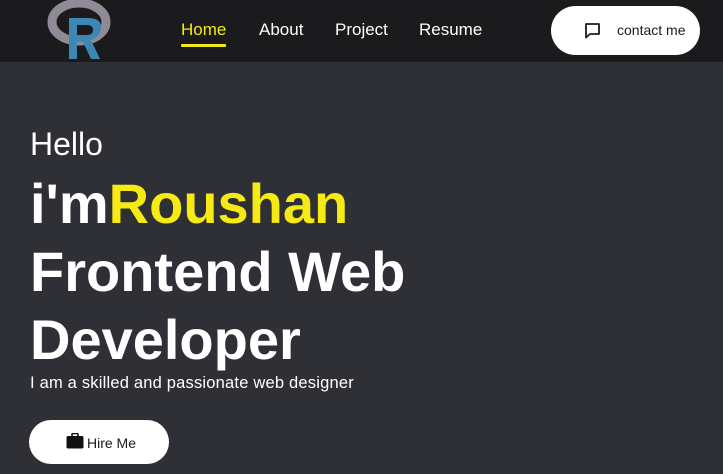  I want to click on active-nav-underline, so click(204, 45).